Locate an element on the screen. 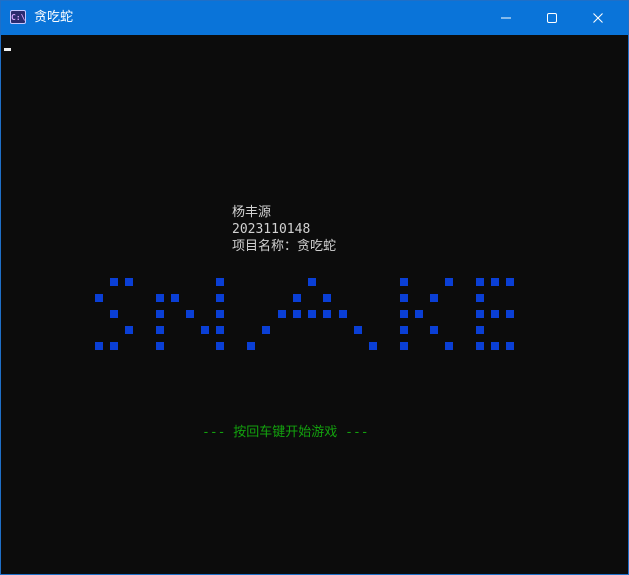  close-button is located at coordinates (598, 18).